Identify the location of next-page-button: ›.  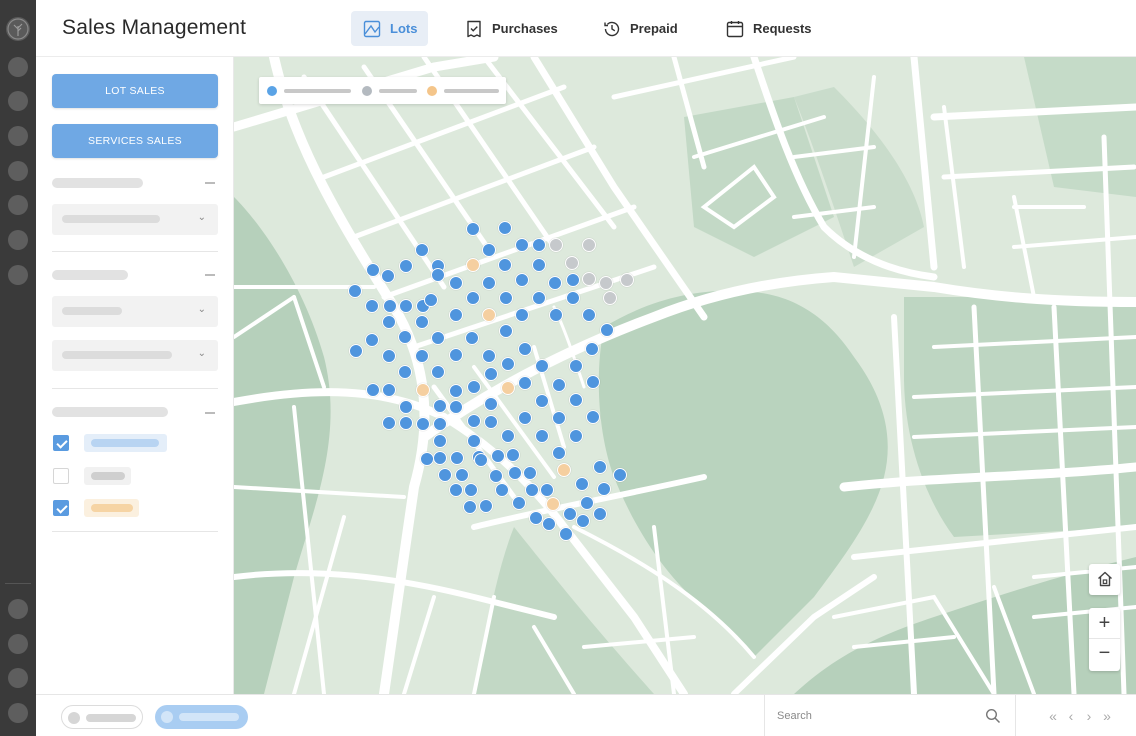
(1089, 716).